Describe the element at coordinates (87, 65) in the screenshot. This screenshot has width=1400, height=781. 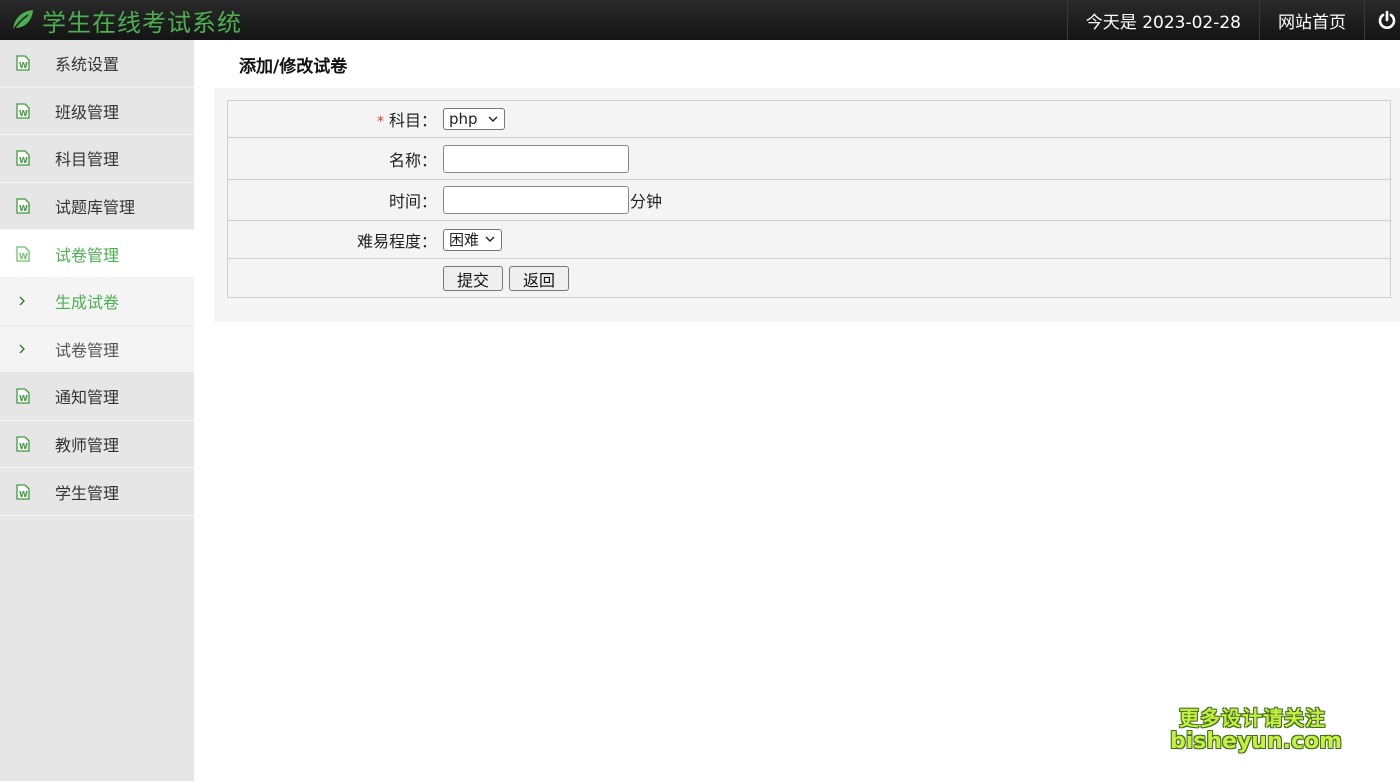
I see `sidebar-item-label: 系统设置` at that location.